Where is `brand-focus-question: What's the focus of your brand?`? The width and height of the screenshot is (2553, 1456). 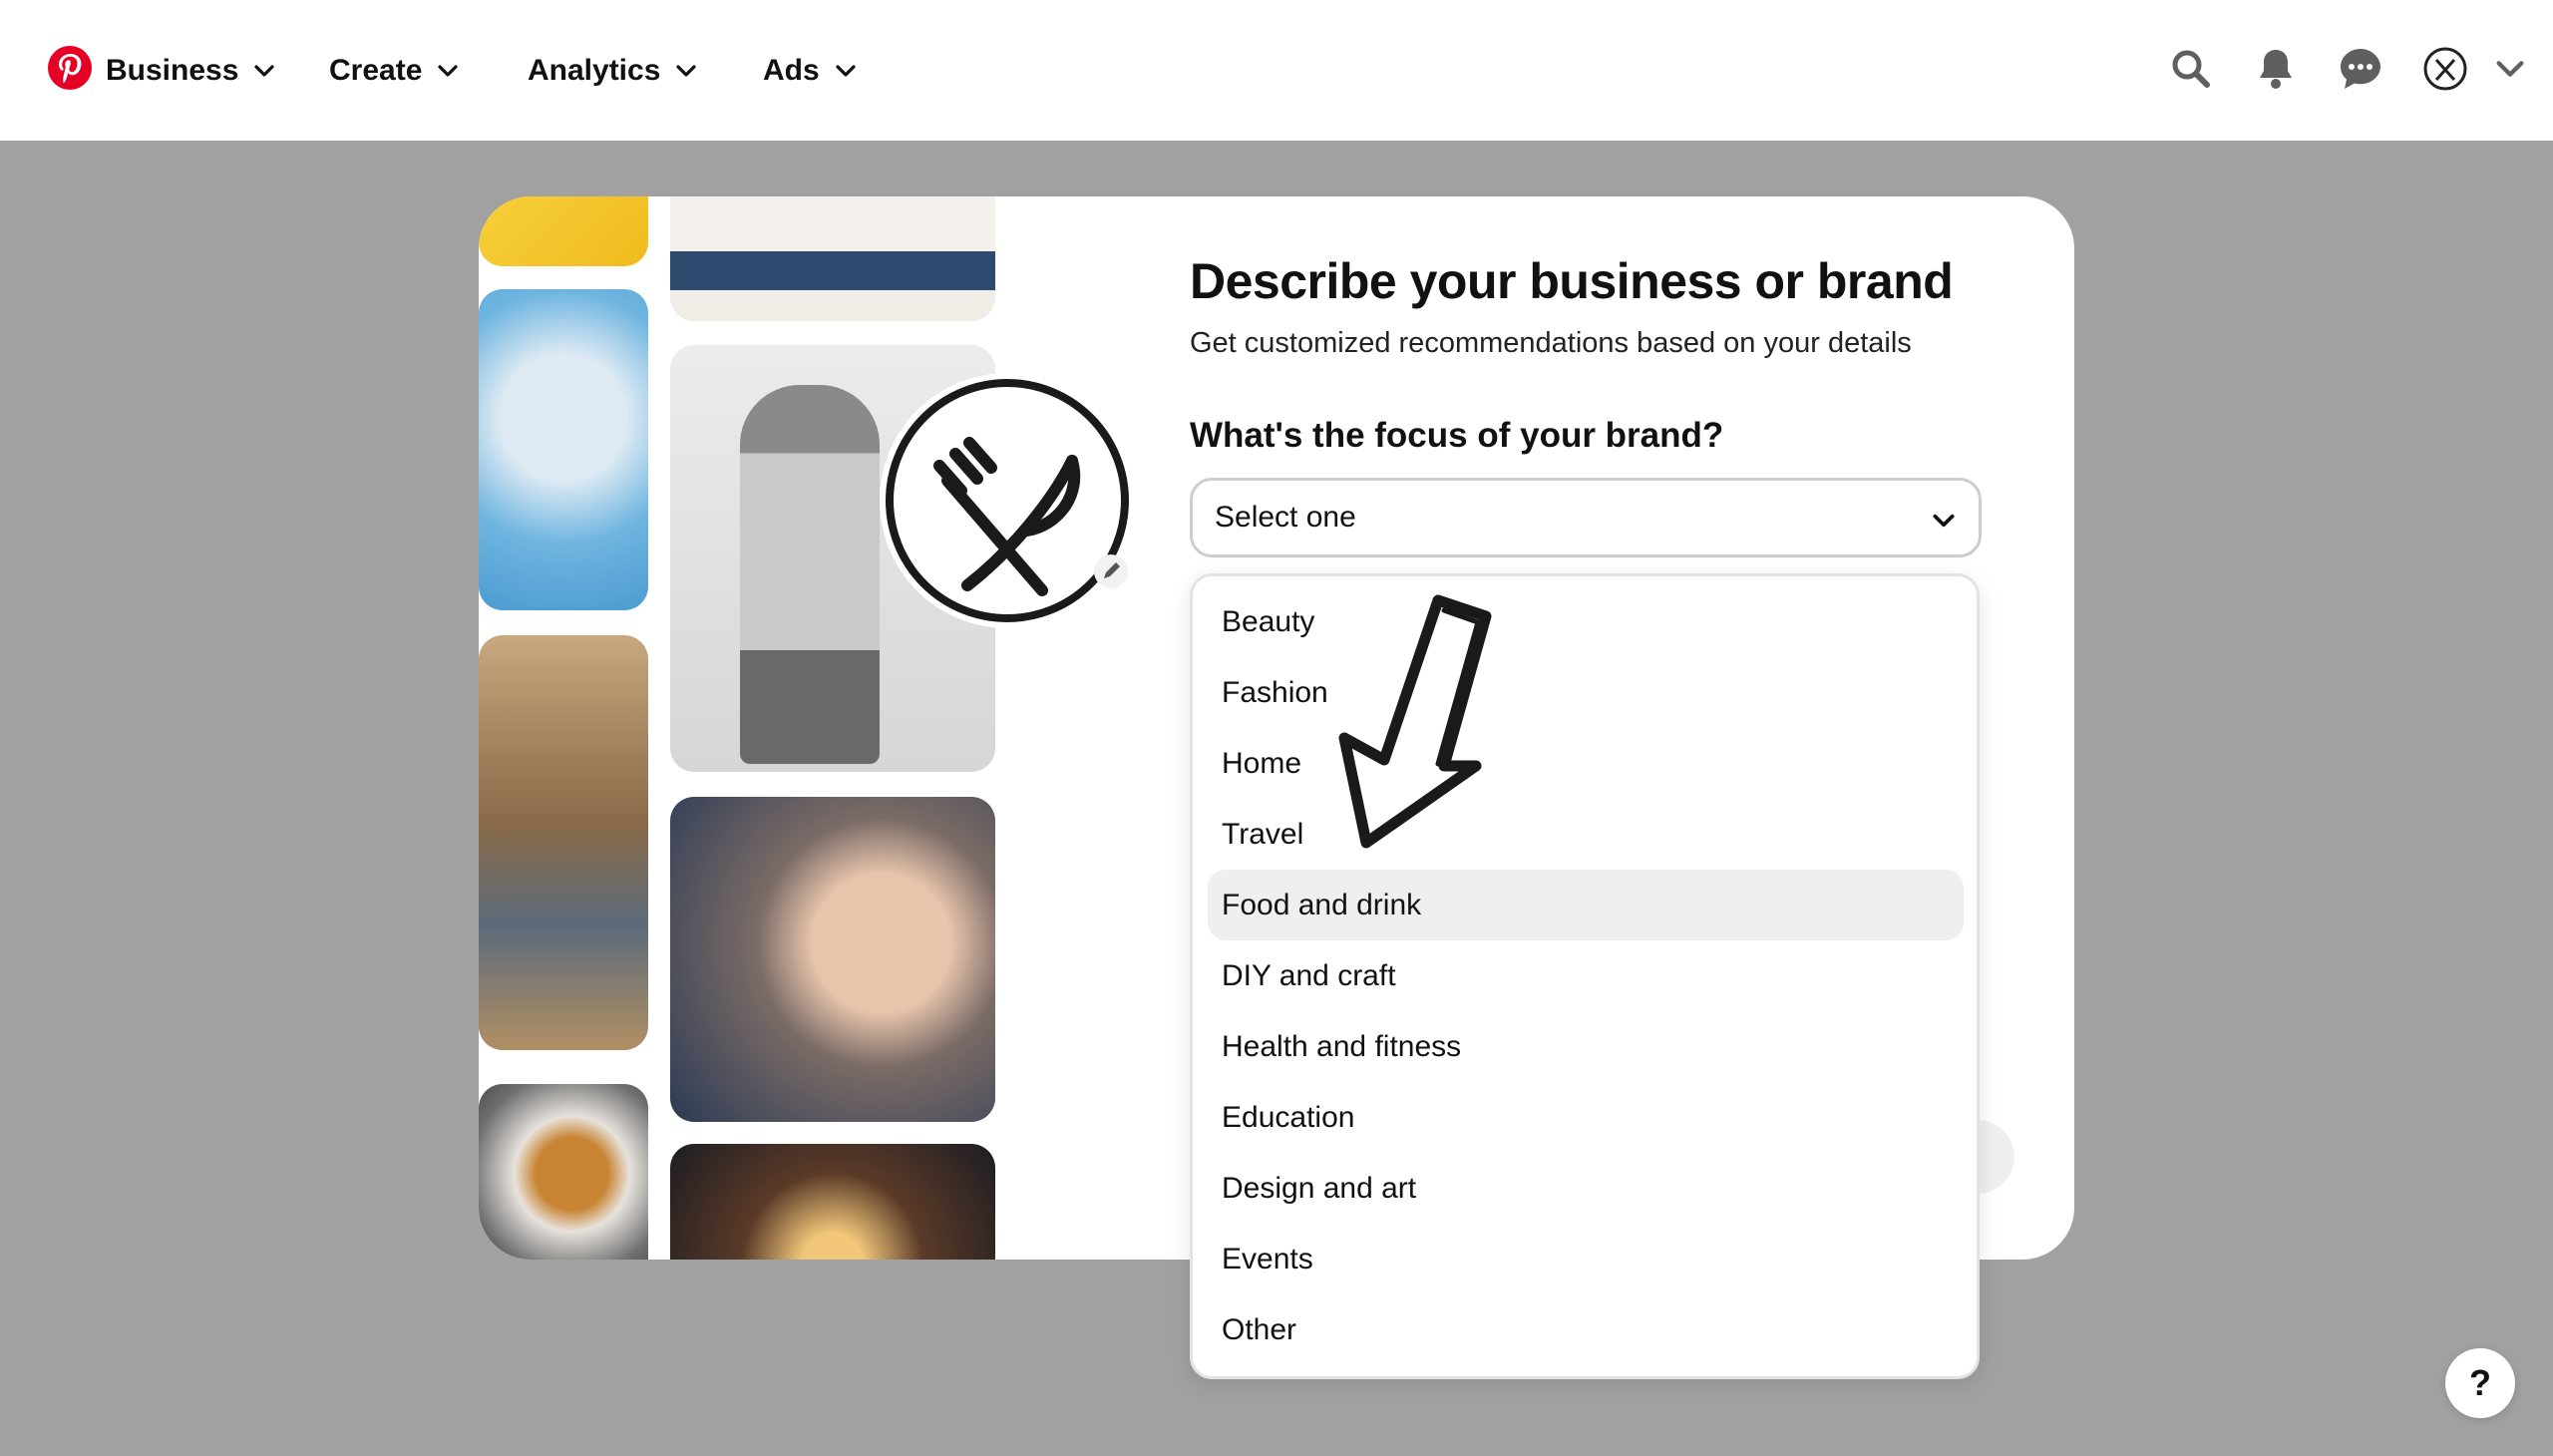
brand-focus-question: What's the focus of your brand? is located at coordinates (1457, 435).